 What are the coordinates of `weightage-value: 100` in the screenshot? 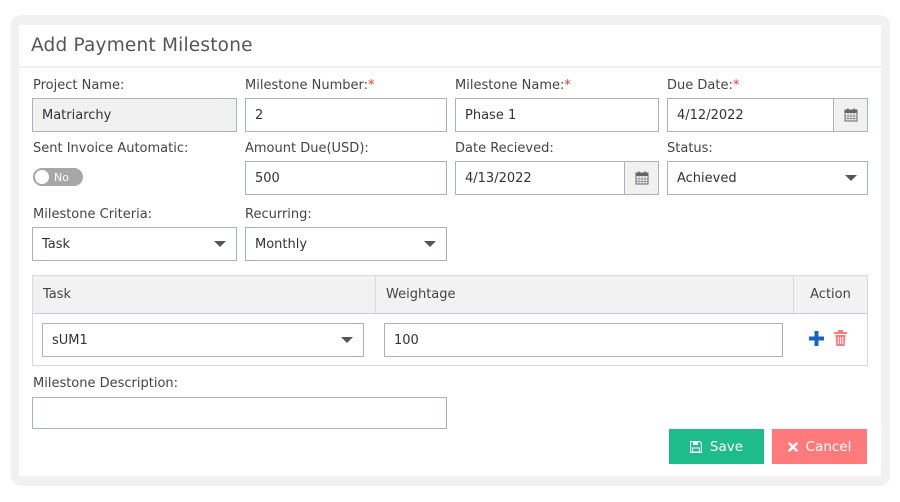 It's located at (406, 340).